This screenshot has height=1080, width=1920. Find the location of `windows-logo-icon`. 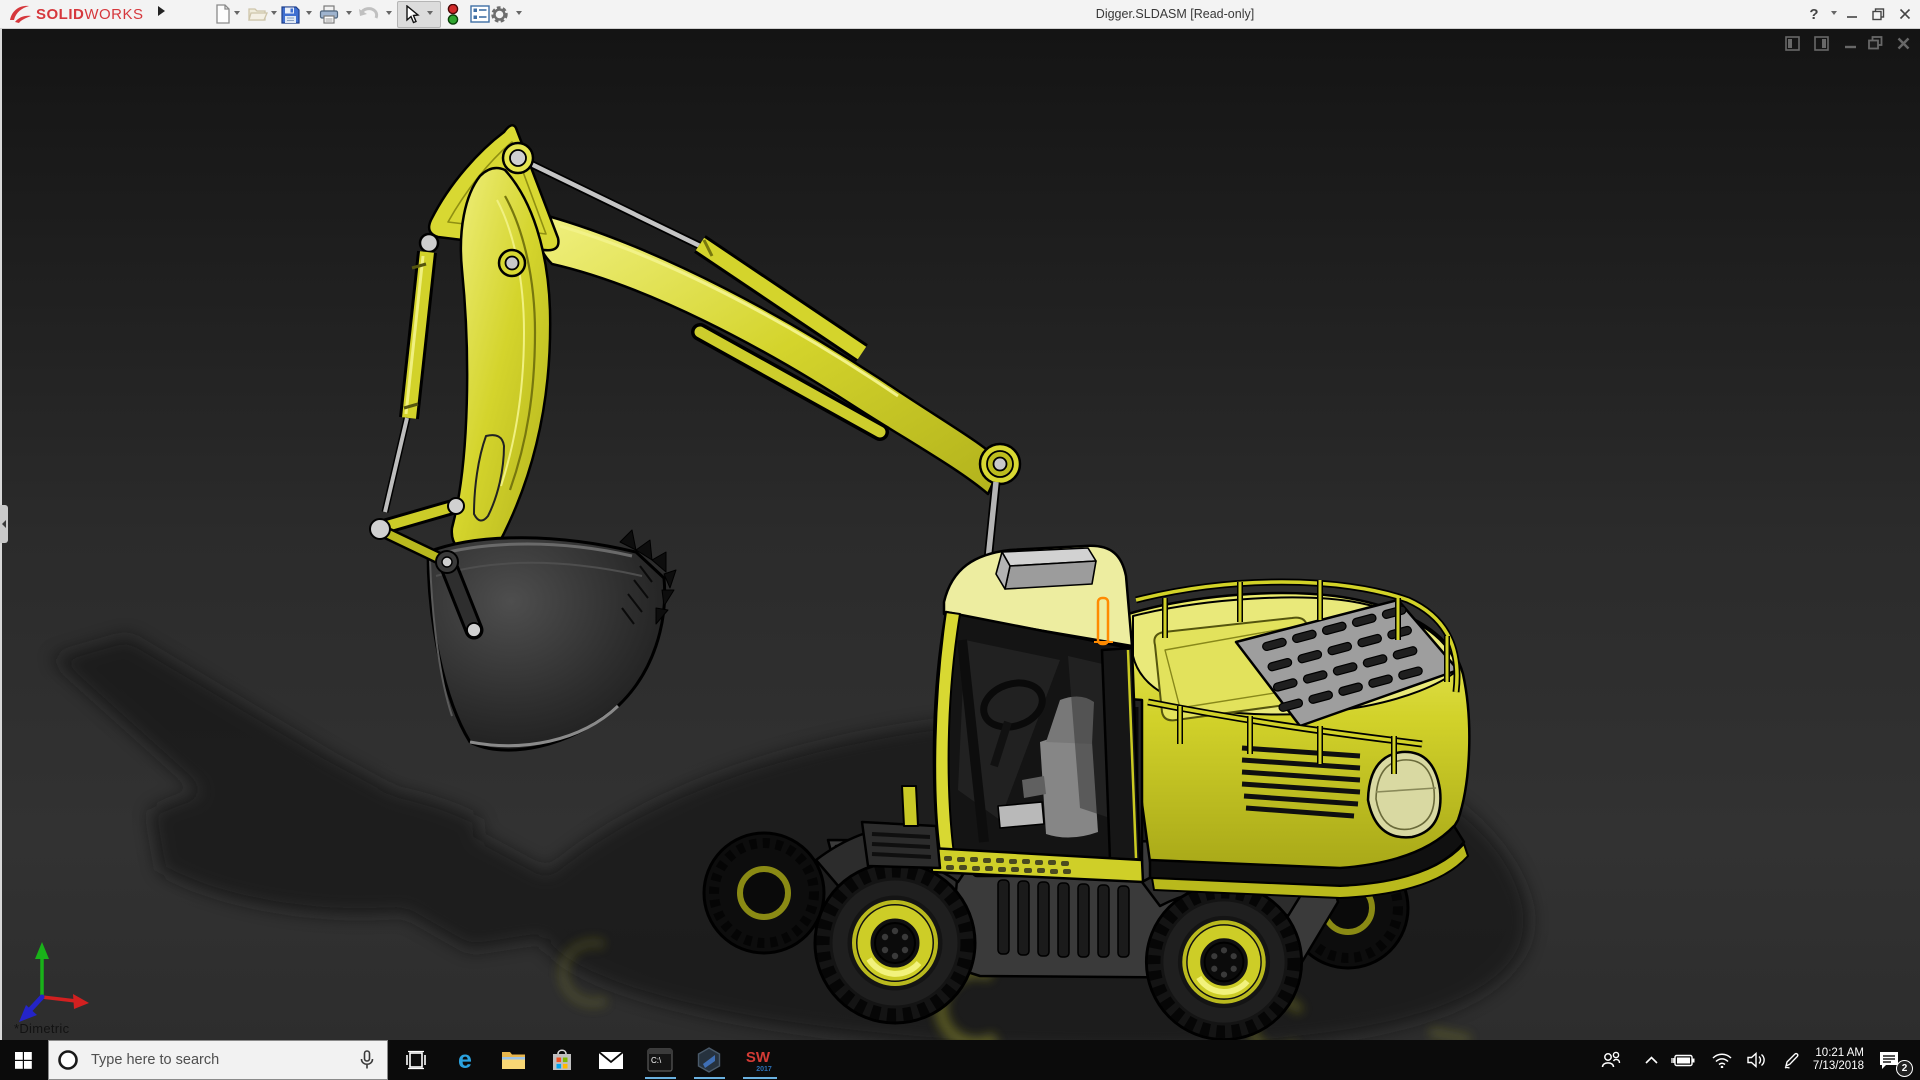

windows-logo-icon is located at coordinates (23, 1060).